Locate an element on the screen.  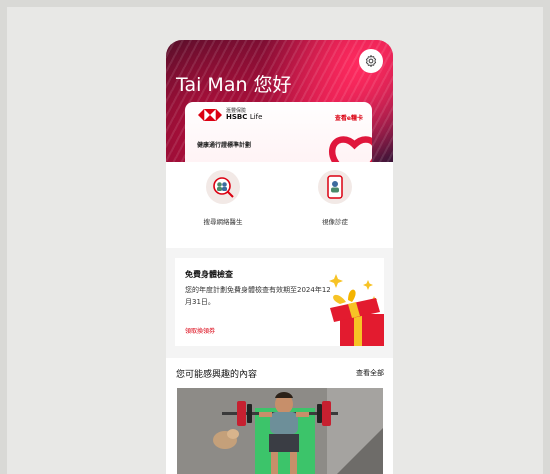
plan-name: 健康通行證標準計劃 is located at coordinates (224, 145).